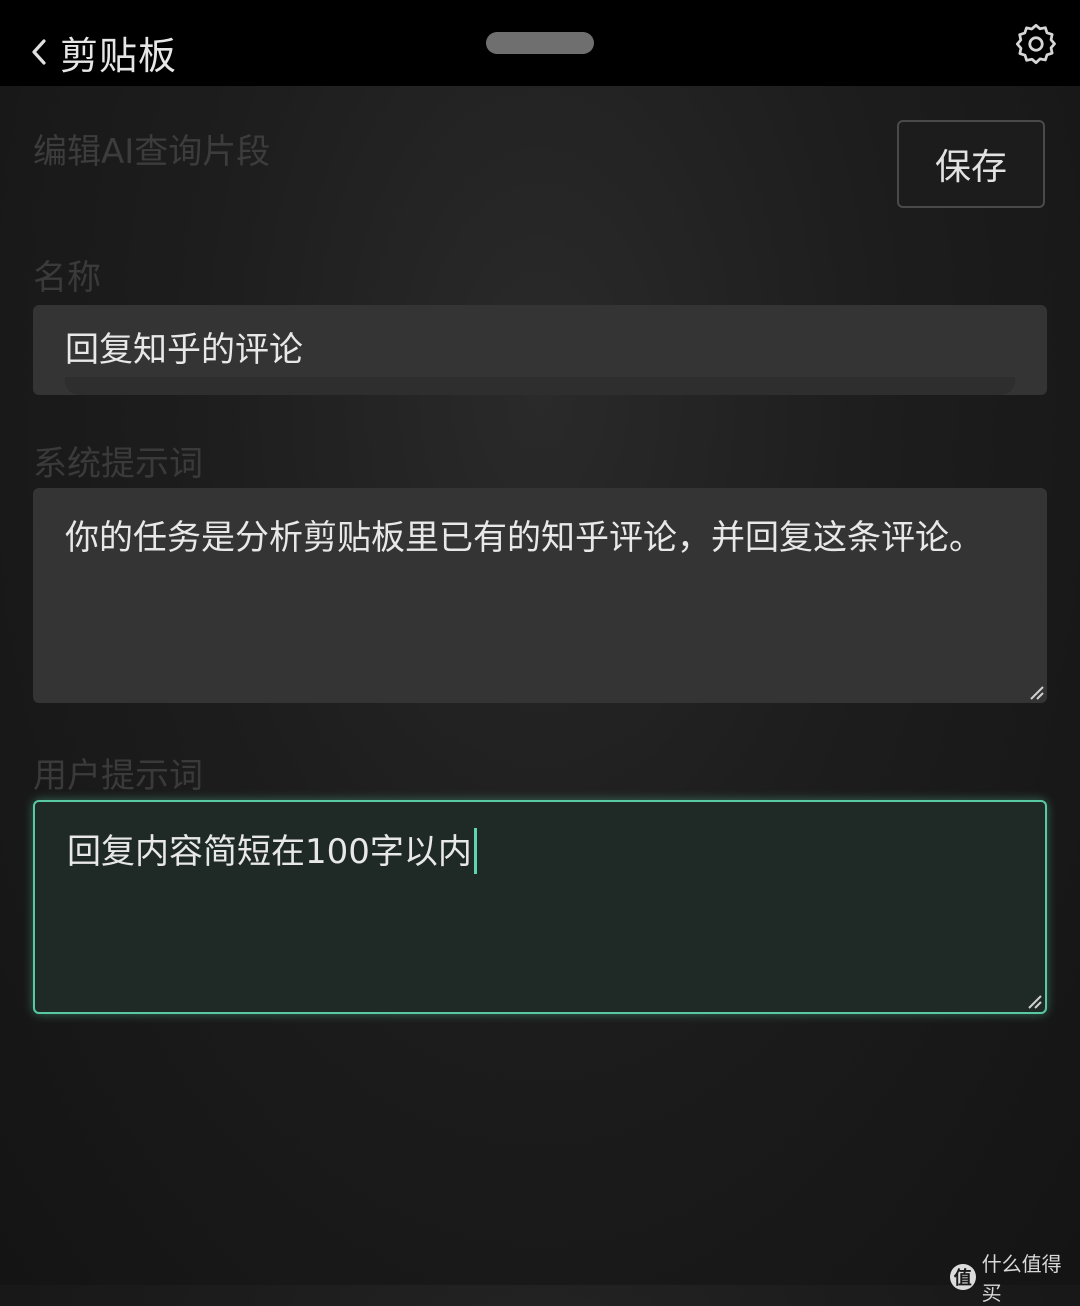 This screenshot has width=1080, height=1306. Describe the element at coordinates (67, 278) in the screenshot. I see `name-label: 名称` at that location.